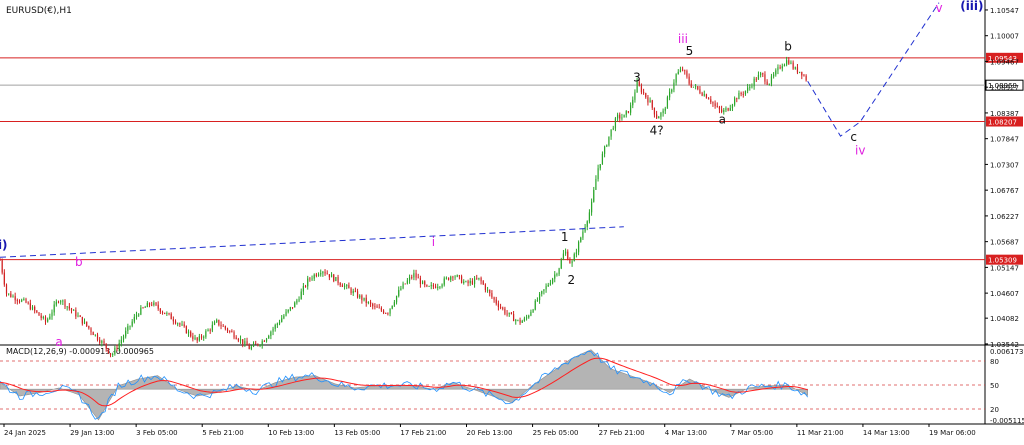 The image size is (1024, 445). What do you see at coordinates (58, 342) in the screenshot?
I see `wave-label: a` at bounding box center [58, 342].